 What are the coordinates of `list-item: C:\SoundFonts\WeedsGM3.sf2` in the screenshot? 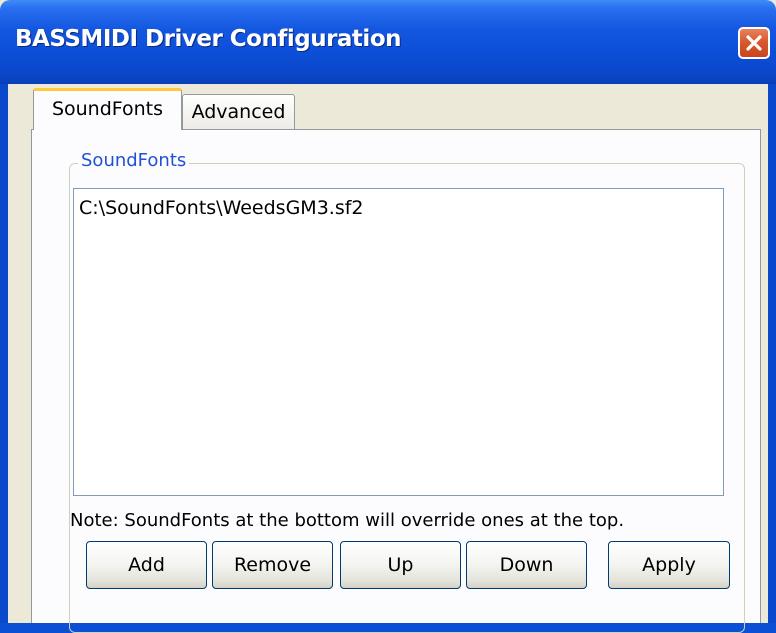 It's located at (221, 208).